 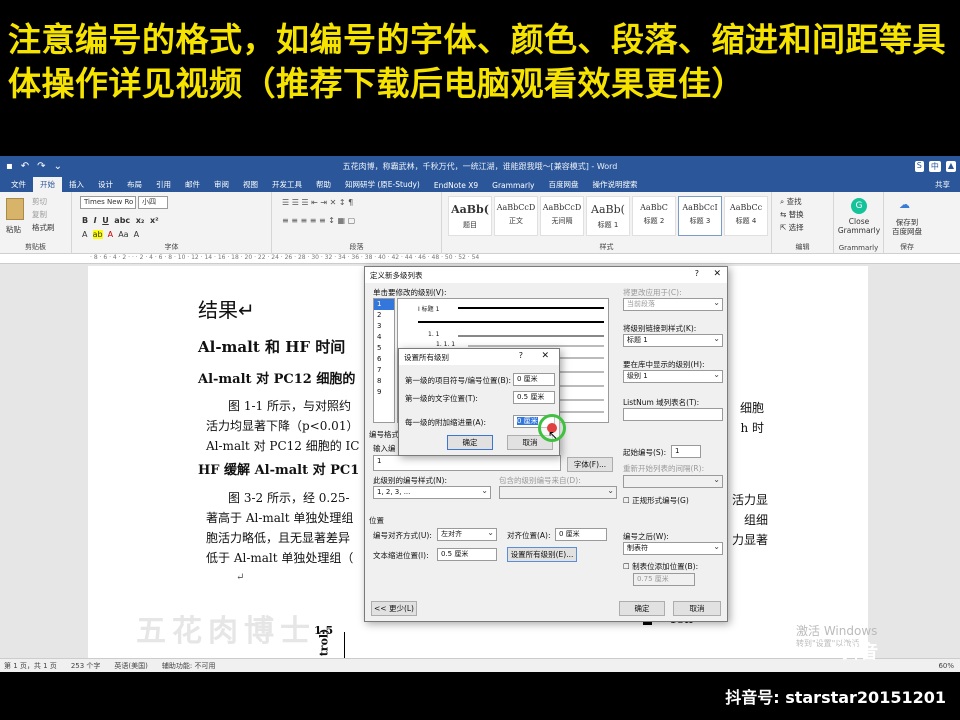 I want to click on level-item: 2, so click(x=384, y=315).